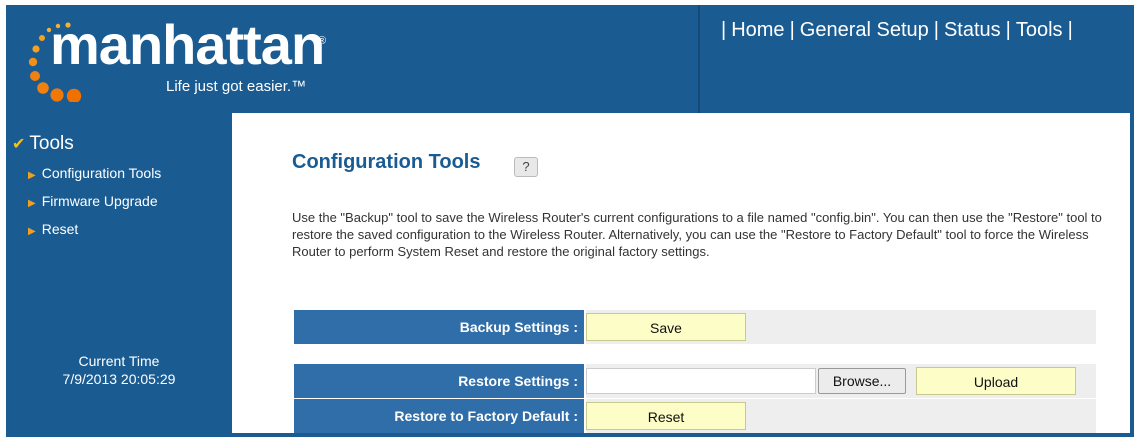  Describe the element at coordinates (841, 327) in the screenshot. I see `backup-settings-field: Save` at that location.